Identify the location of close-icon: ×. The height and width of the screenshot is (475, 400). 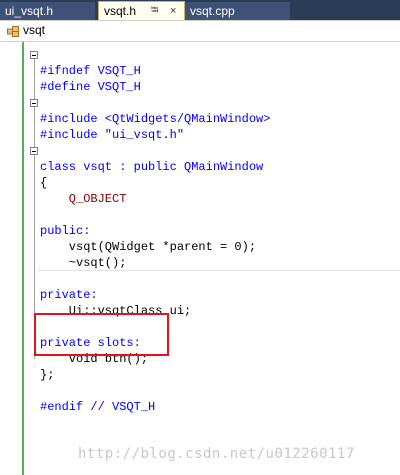
(173, 11).